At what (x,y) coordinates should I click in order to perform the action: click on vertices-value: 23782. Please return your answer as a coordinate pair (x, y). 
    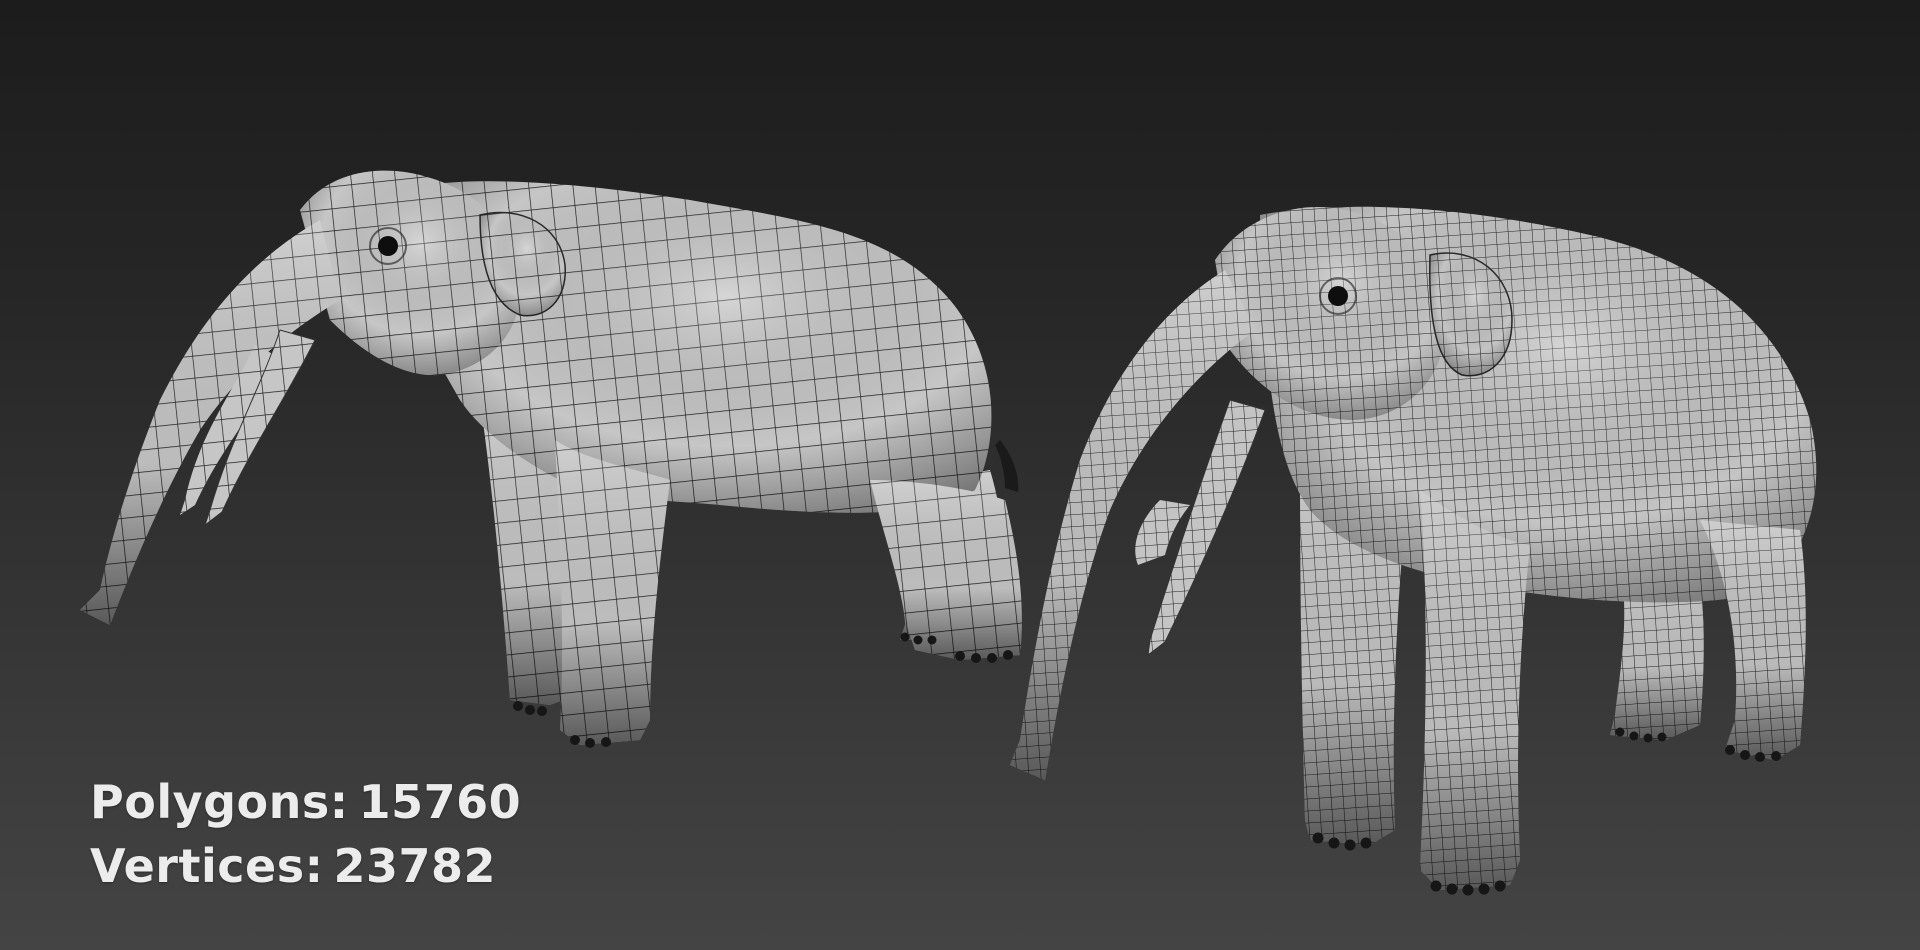
    Looking at the image, I should click on (415, 866).